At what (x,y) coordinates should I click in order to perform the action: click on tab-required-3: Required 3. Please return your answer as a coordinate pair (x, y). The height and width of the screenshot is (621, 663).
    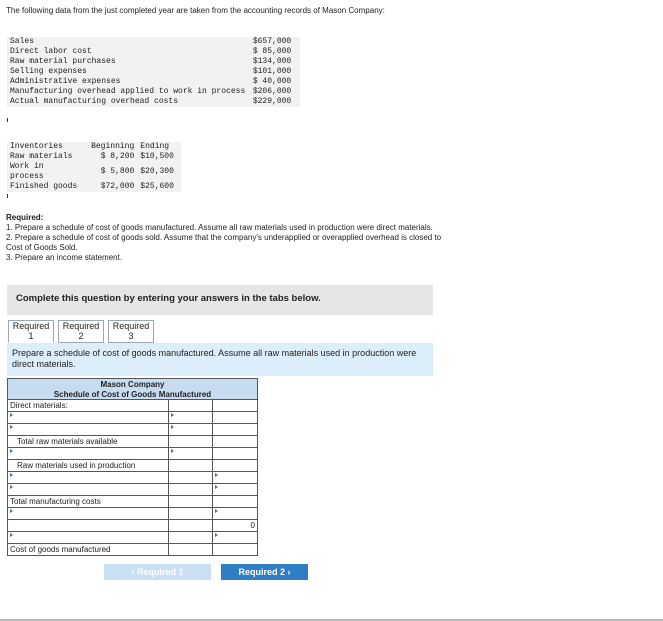
    Looking at the image, I should click on (131, 331).